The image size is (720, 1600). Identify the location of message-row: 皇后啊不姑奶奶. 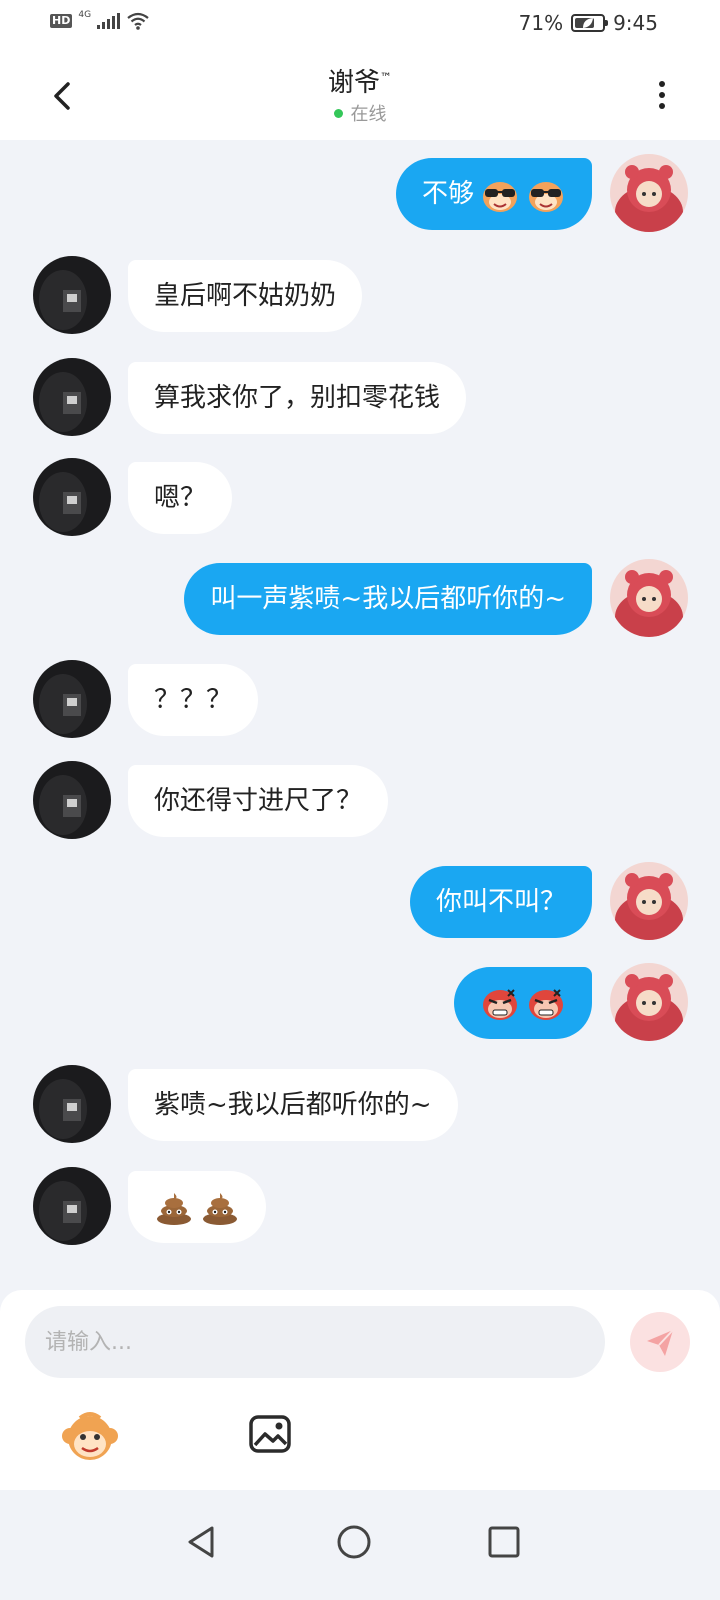
(360, 296).